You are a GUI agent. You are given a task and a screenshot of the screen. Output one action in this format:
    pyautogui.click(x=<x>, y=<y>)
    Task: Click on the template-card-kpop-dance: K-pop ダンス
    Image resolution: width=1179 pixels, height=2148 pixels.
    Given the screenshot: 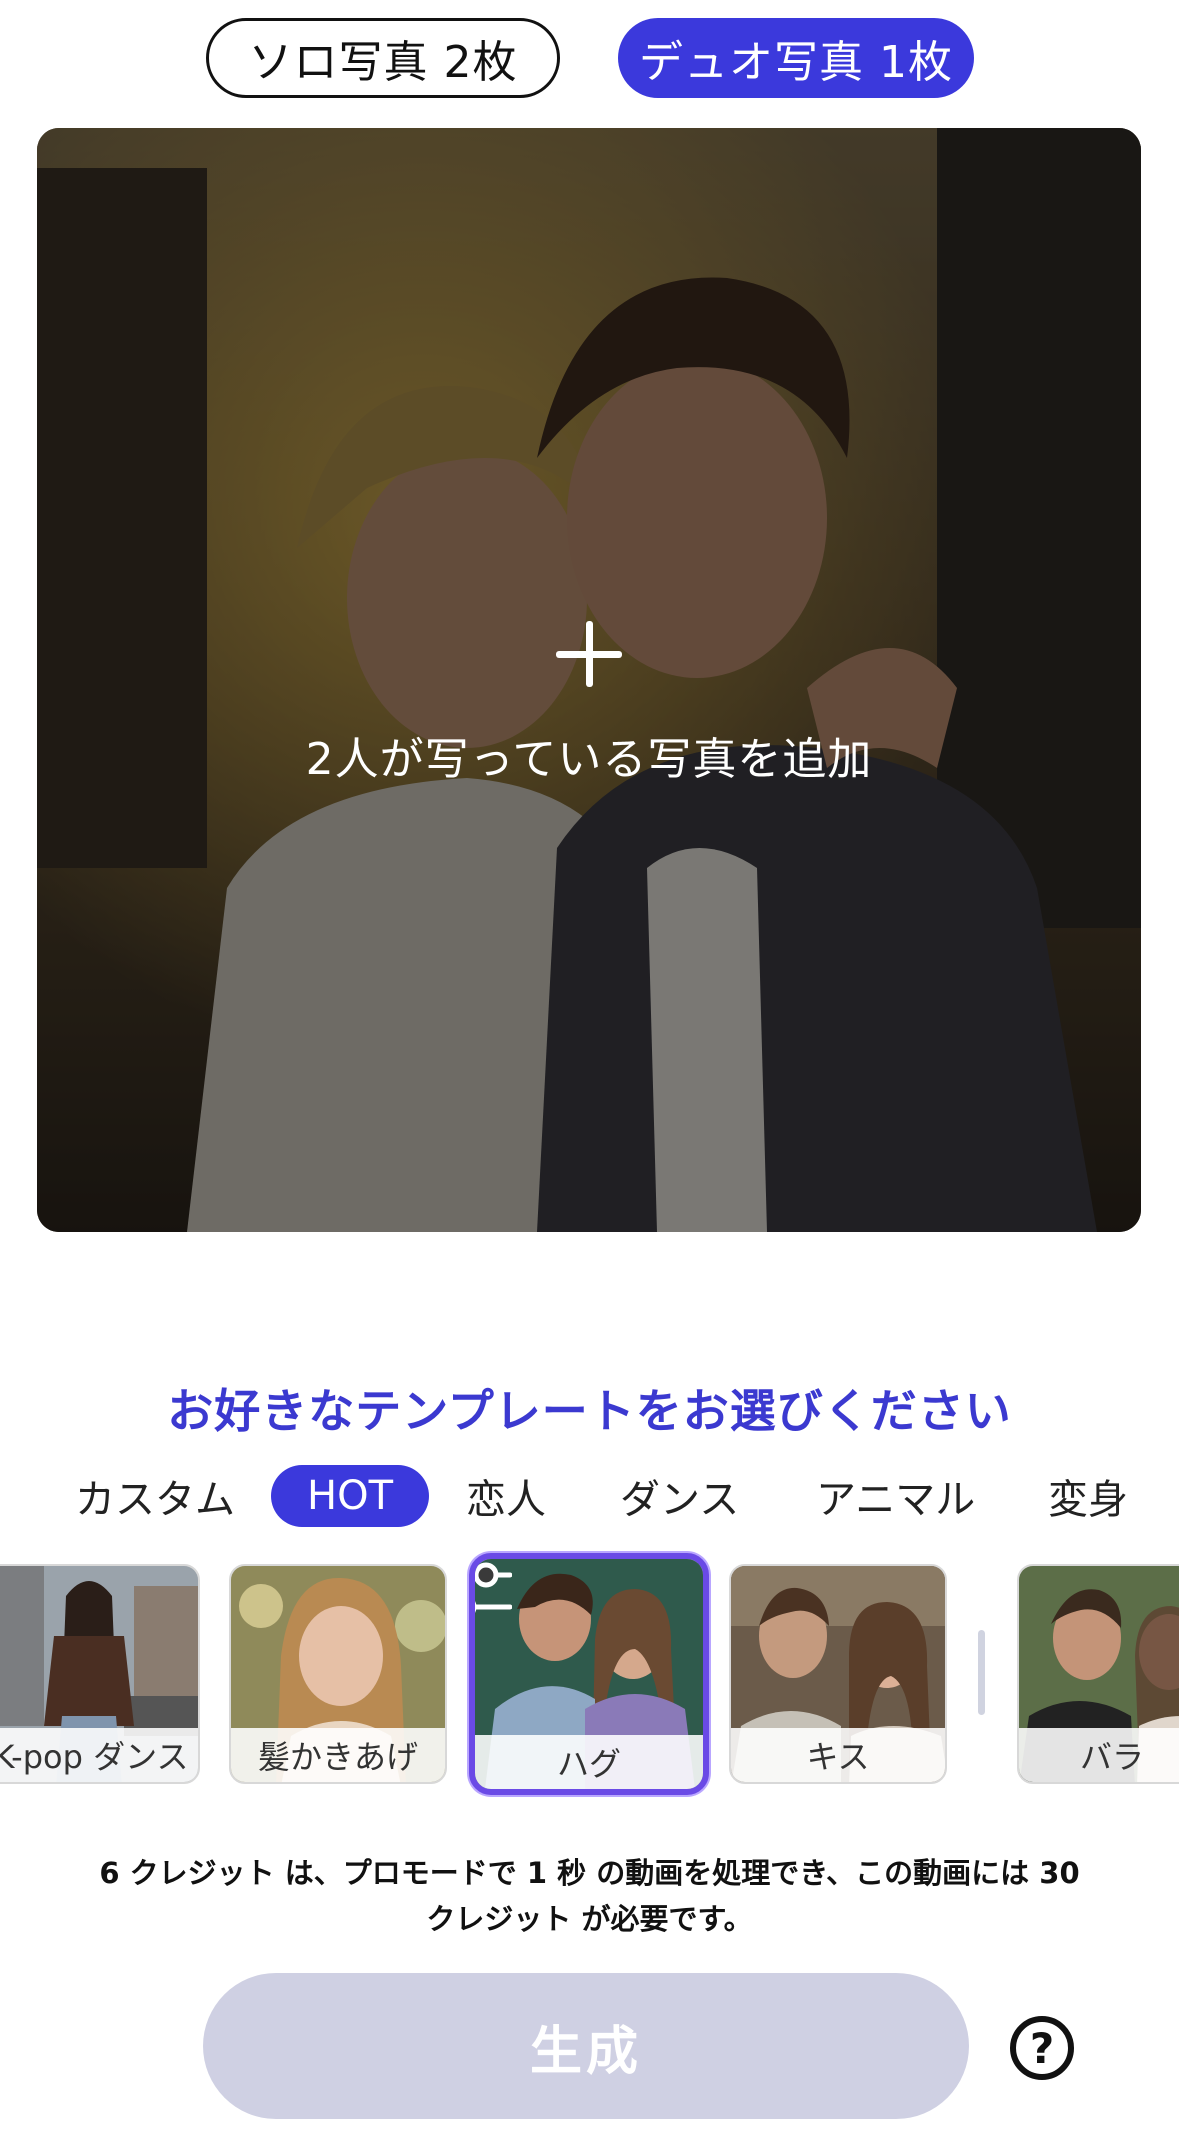 What is the action you would take?
    pyautogui.click(x=100, y=1674)
    